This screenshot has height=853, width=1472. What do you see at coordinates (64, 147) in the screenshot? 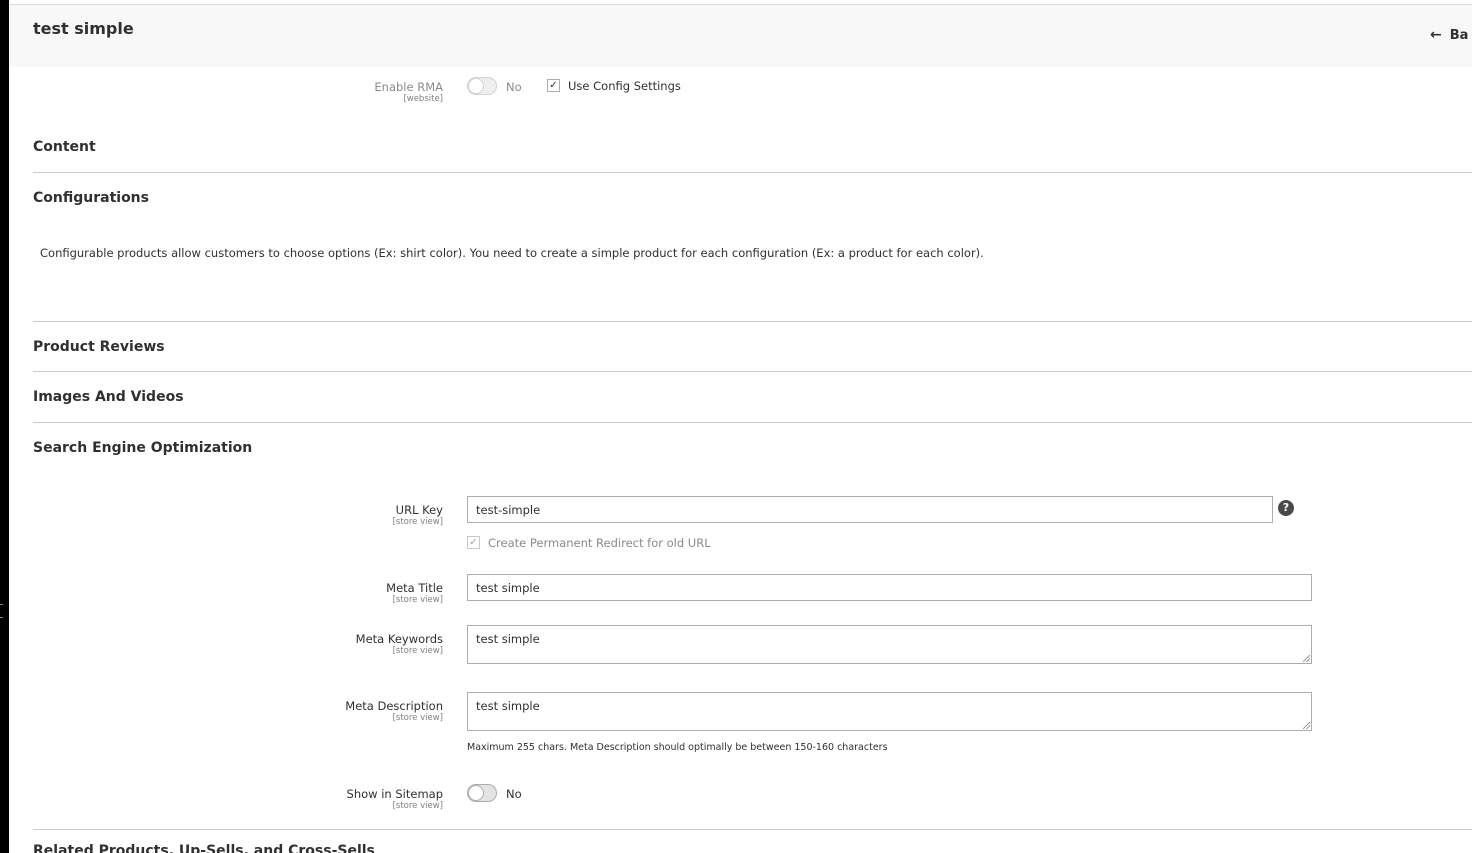
I see `section-content: Content` at bounding box center [64, 147].